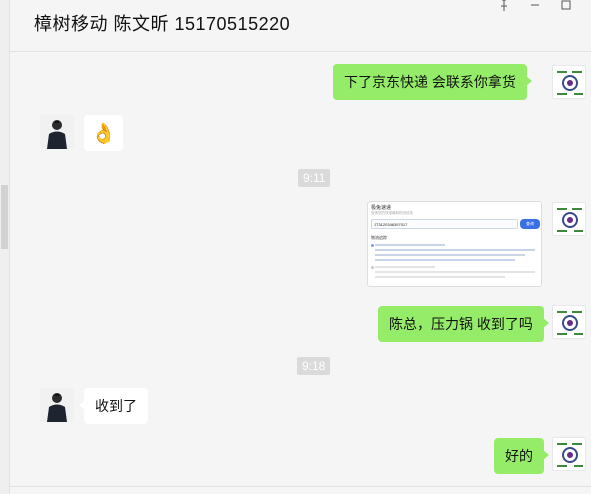  I want to click on chat-title: 樟树移动 陈文昕 15170515220, so click(162, 24).